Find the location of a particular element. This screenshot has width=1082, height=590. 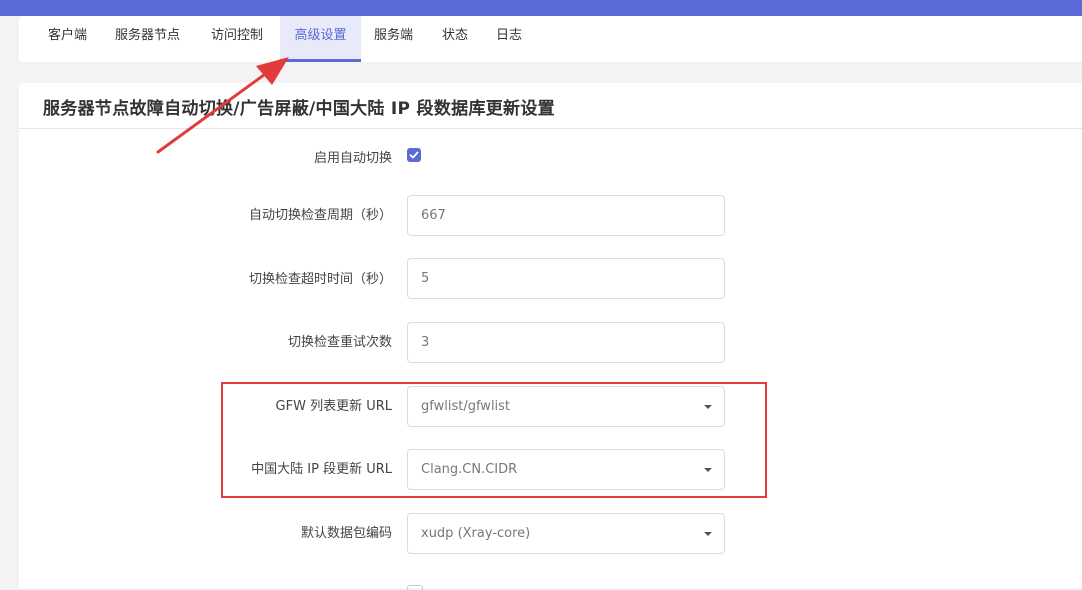

auto-switch-checkbox is located at coordinates (414, 155).